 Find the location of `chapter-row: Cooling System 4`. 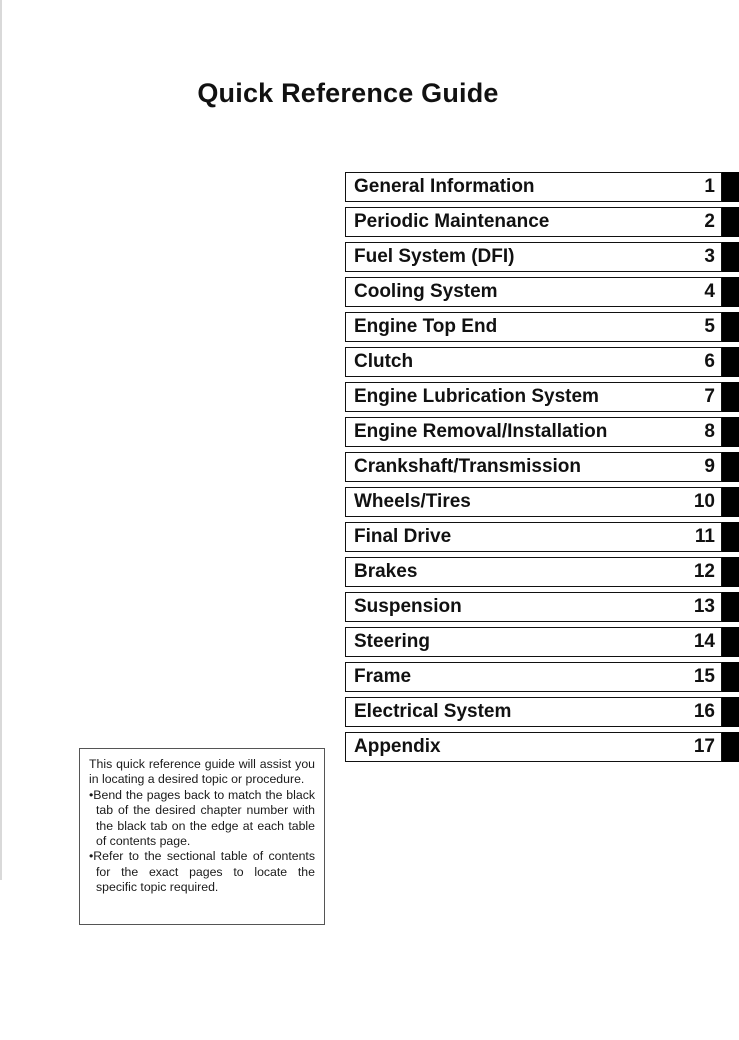

chapter-row: Cooling System 4 is located at coordinates (542, 292).